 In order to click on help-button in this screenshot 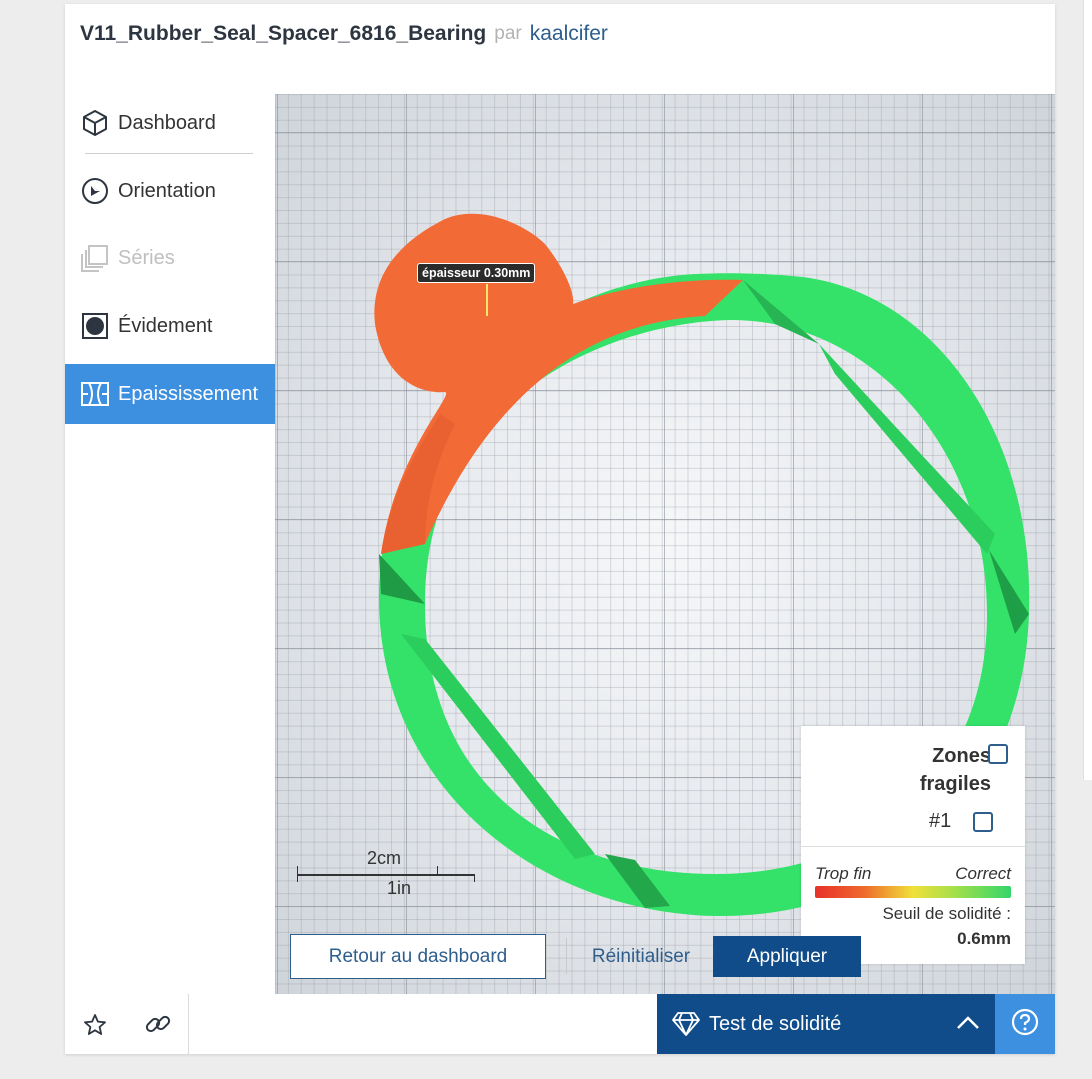, I will do `click(1025, 1024)`.